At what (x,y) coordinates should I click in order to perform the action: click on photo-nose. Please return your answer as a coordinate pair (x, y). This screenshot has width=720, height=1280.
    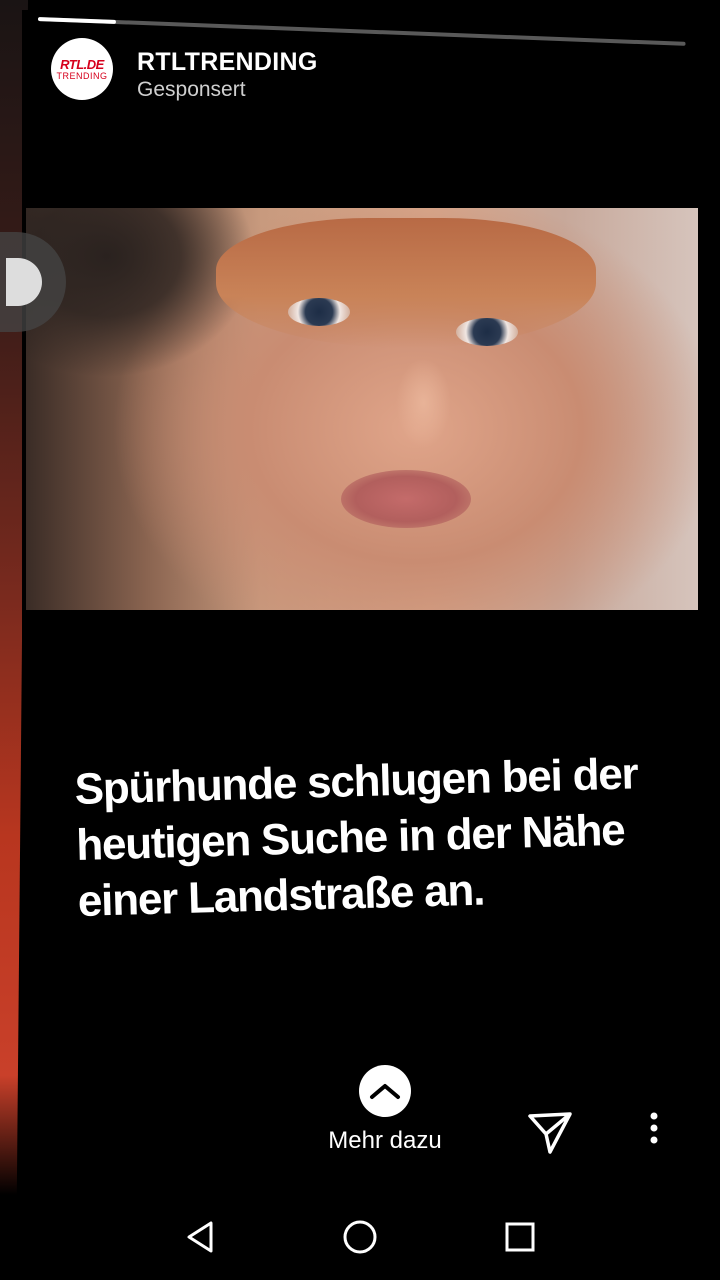
    Looking at the image, I should click on (423, 403).